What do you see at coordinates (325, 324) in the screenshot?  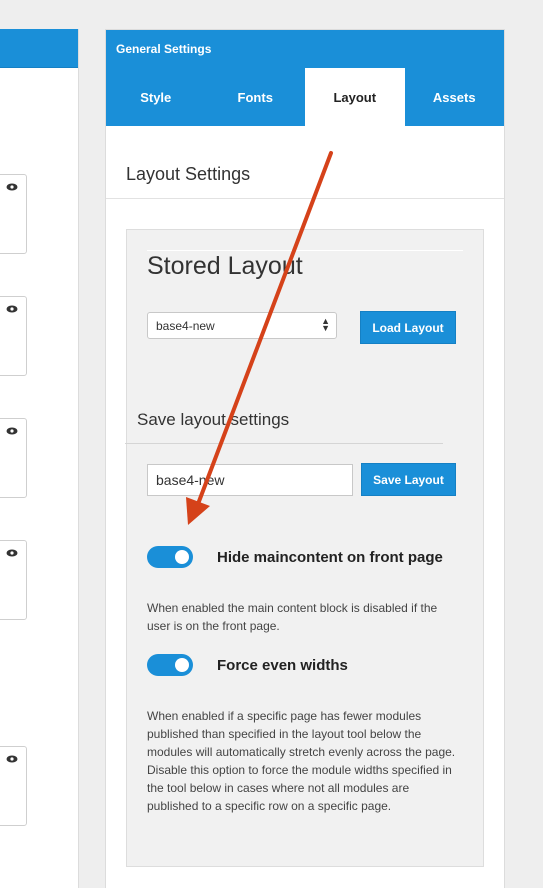 I see `updown-arrows-icon: ▲ ▼` at bounding box center [325, 324].